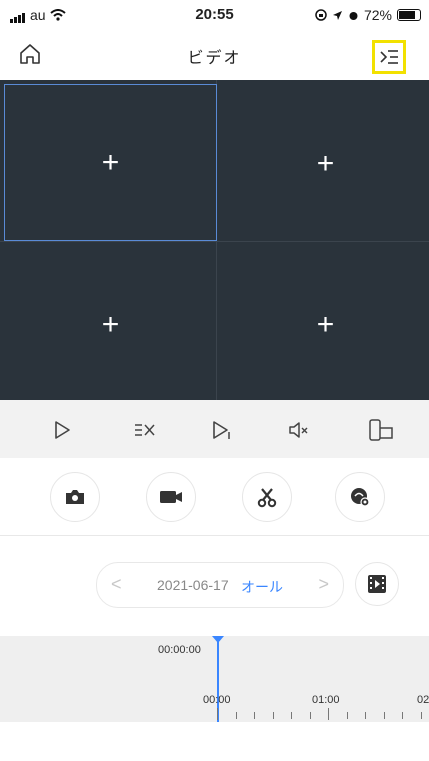 The image size is (429, 761). I want to click on section-divider, so click(214, 535).